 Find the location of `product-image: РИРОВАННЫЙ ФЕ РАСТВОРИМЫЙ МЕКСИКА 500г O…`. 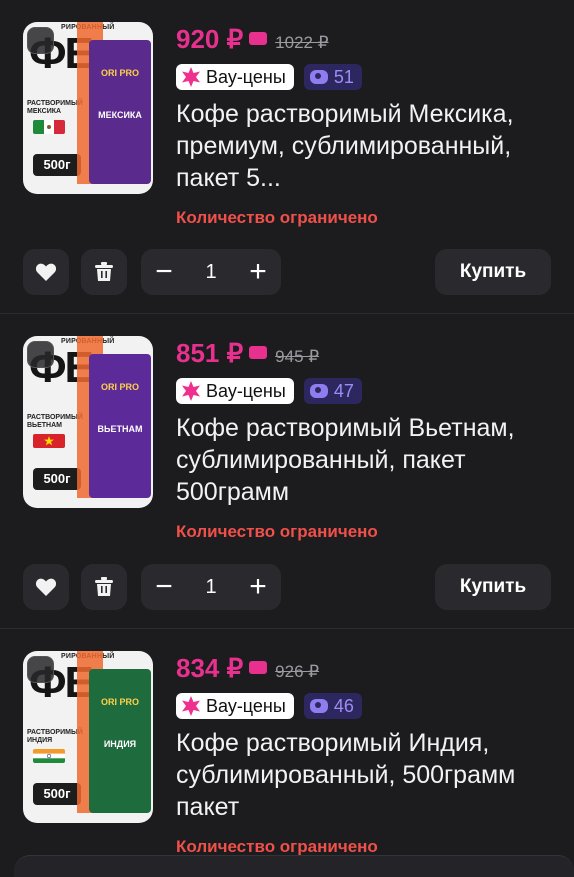

product-image: РИРОВАННЫЙ ФЕ РАСТВОРИМЫЙ МЕКСИКА 500г O… is located at coordinates (88, 108).